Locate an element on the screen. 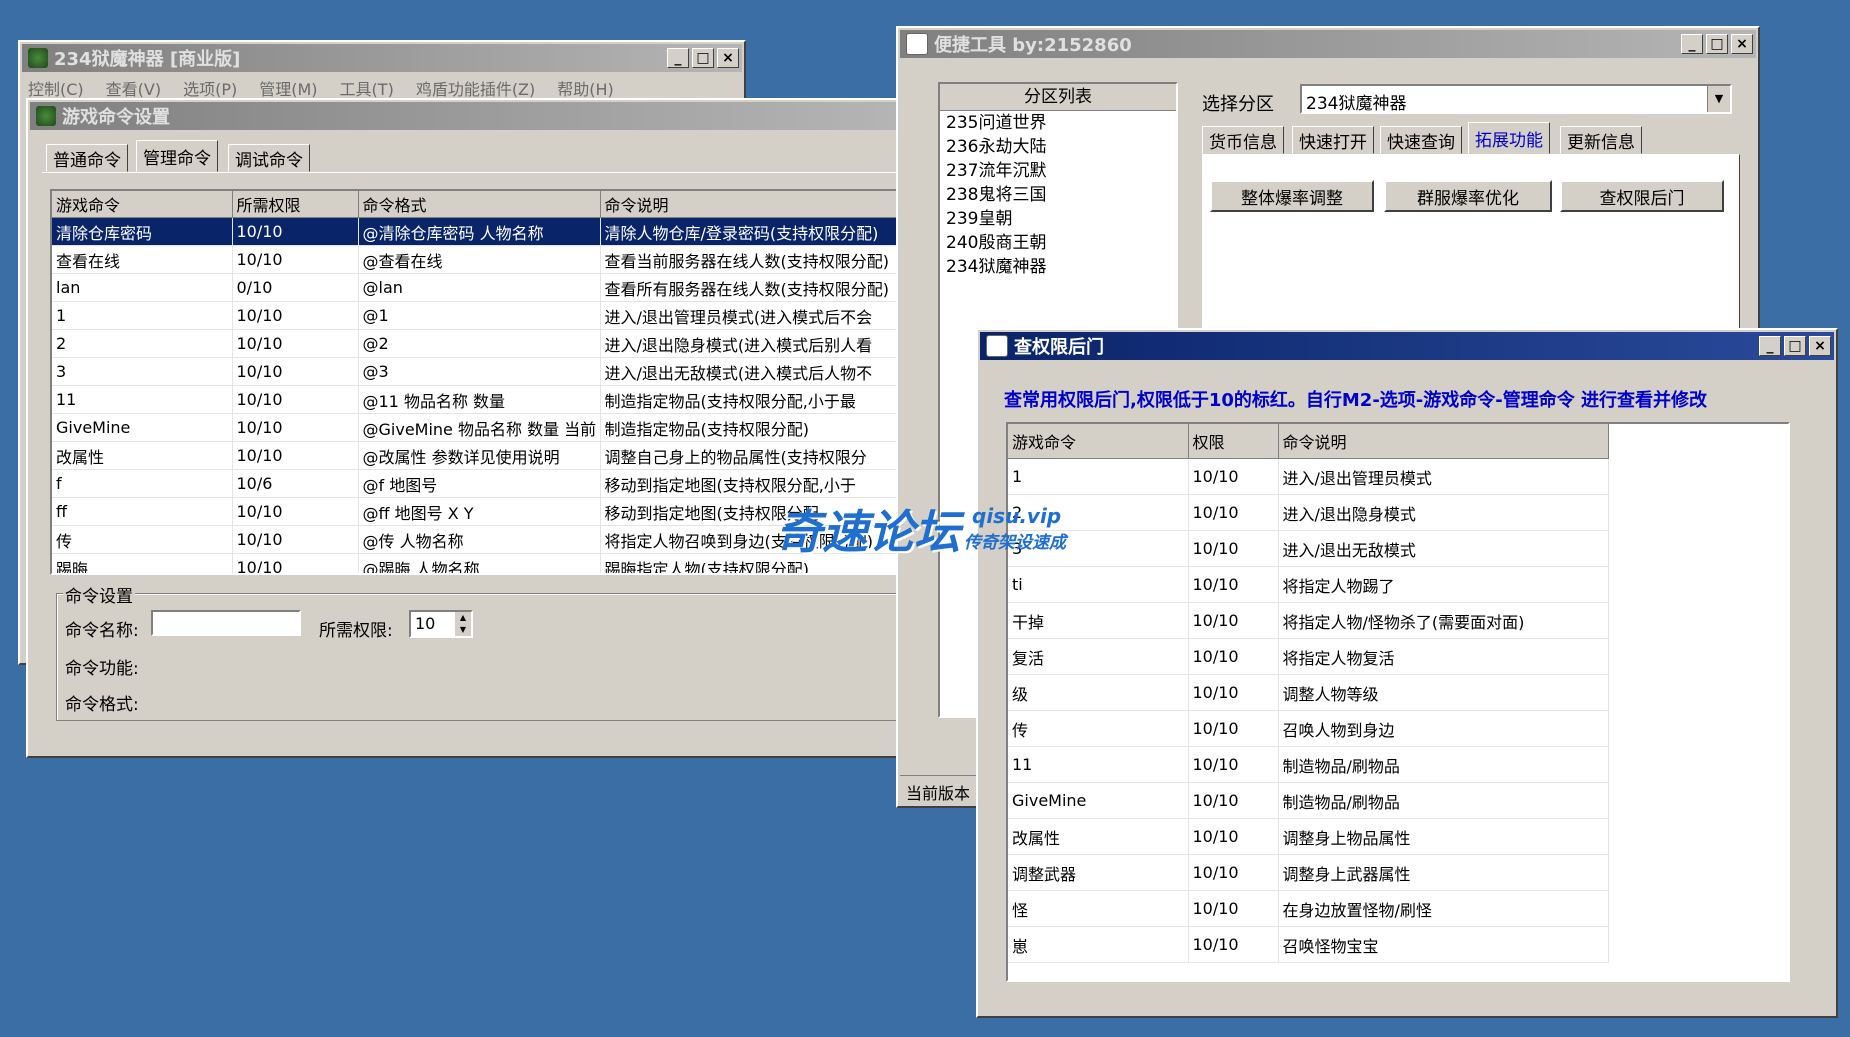  table-row: 1 10/10 @1 进入/退出管理员模式(进入模式后不会 is located at coordinates (480, 315).